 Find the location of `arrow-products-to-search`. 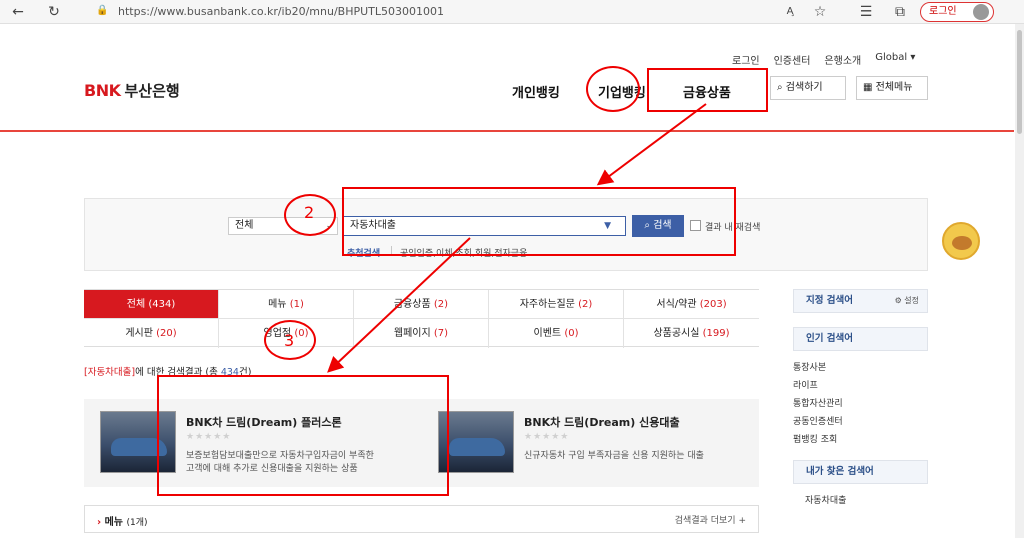

arrow-products-to-search is located at coordinates (651, 144).